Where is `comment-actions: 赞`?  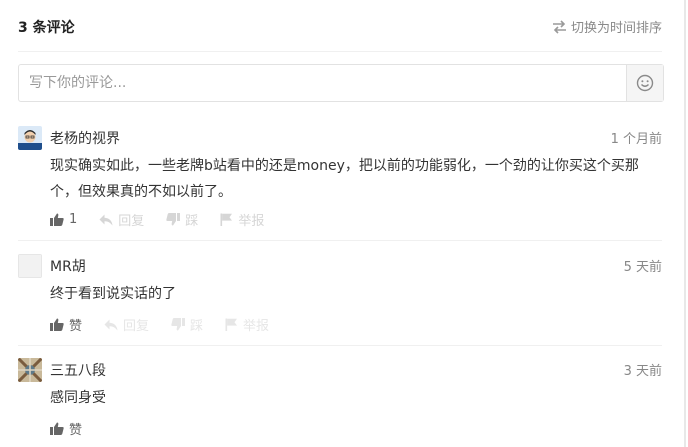 comment-actions: 赞 is located at coordinates (77, 428).